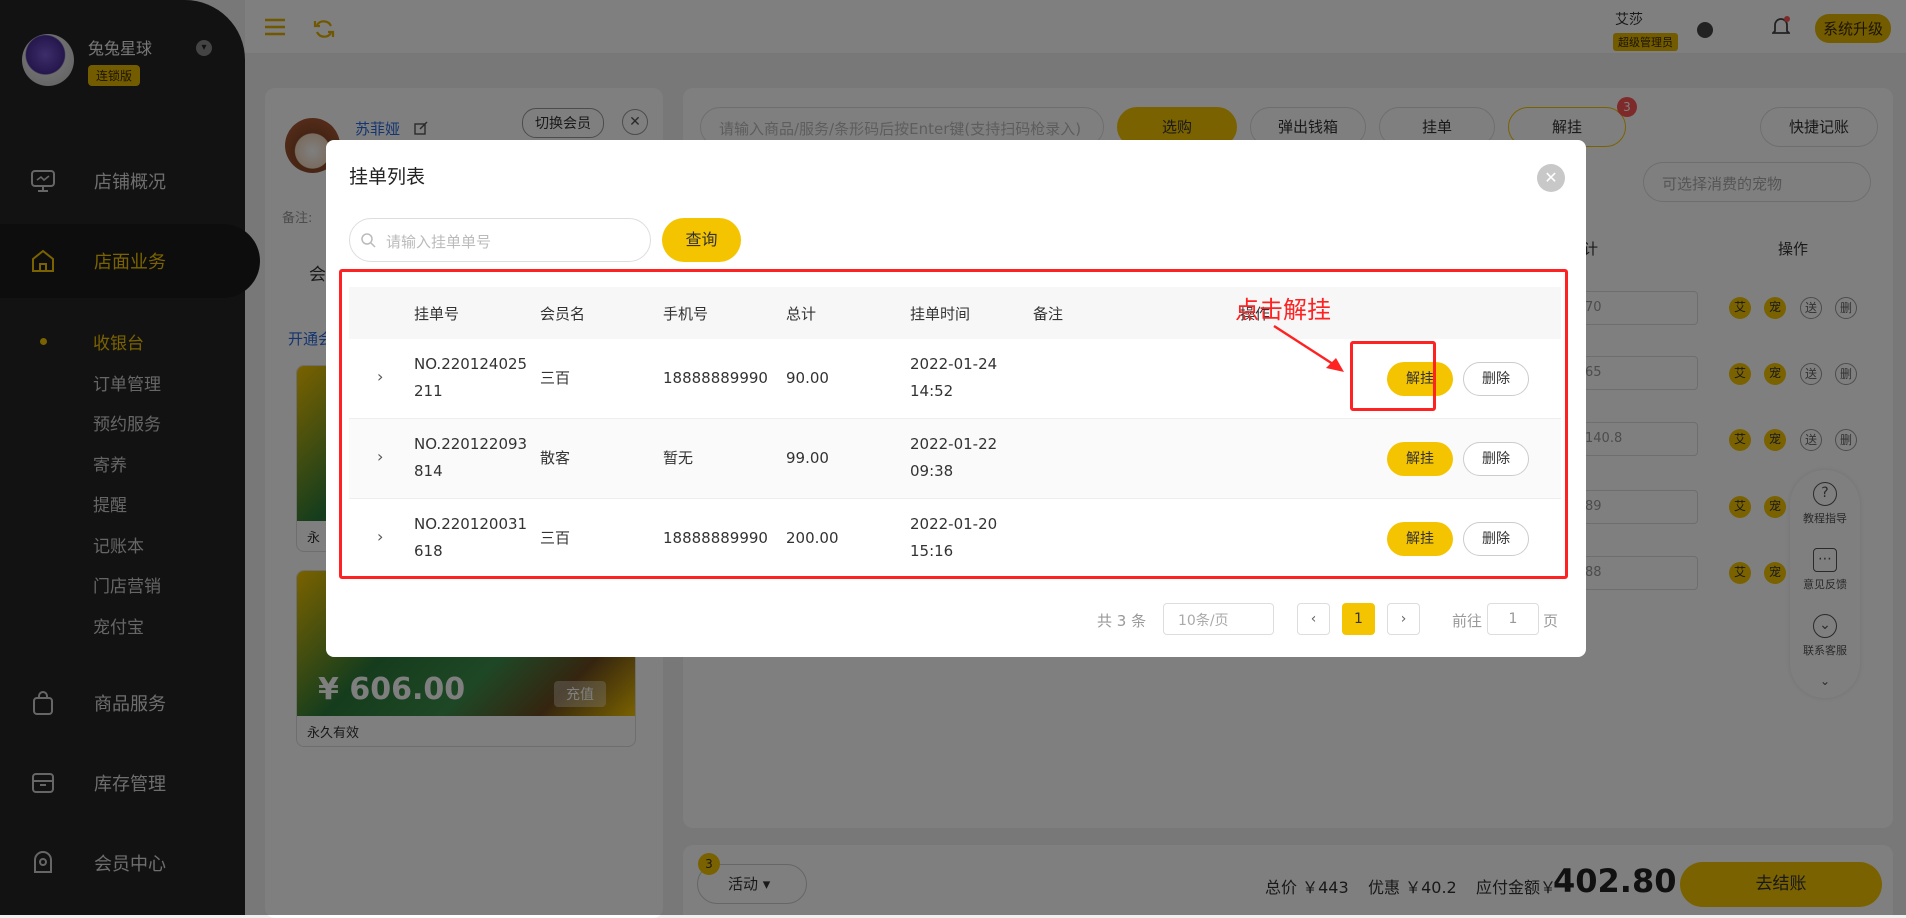  Describe the element at coordinates (1313, 619) in the screenshot. I see `prev-page-icon: ‹` at that location.